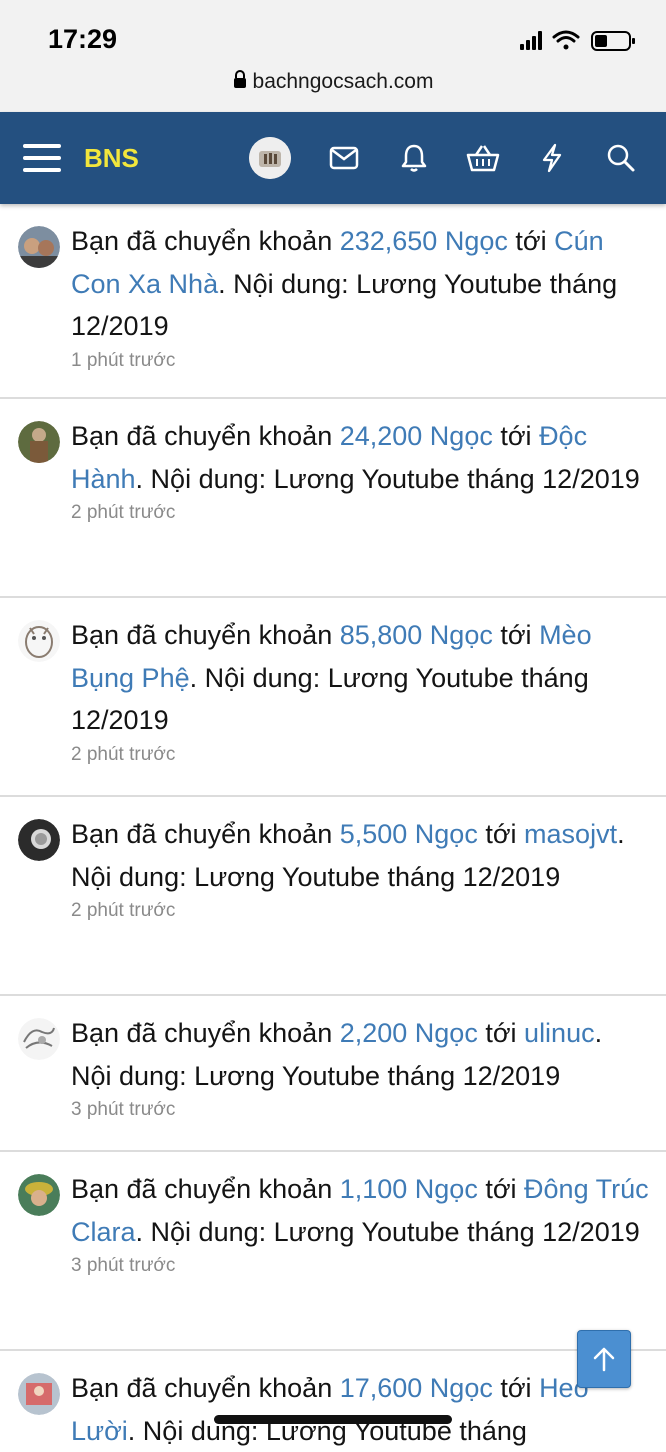 The width and height of the screenshot is (666, 1452). I want to click on lightning-icon, so click(552, 158).